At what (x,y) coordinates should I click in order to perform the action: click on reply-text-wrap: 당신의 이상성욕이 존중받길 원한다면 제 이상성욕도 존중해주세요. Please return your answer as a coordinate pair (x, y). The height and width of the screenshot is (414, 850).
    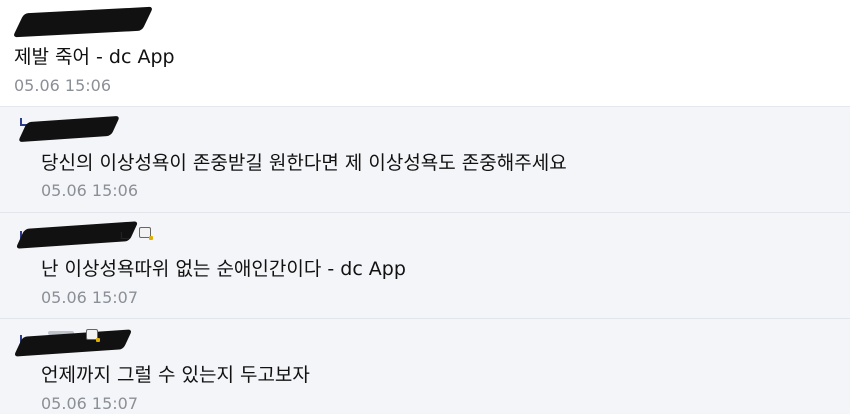
    Looking at the image, I should click on (304, 163).